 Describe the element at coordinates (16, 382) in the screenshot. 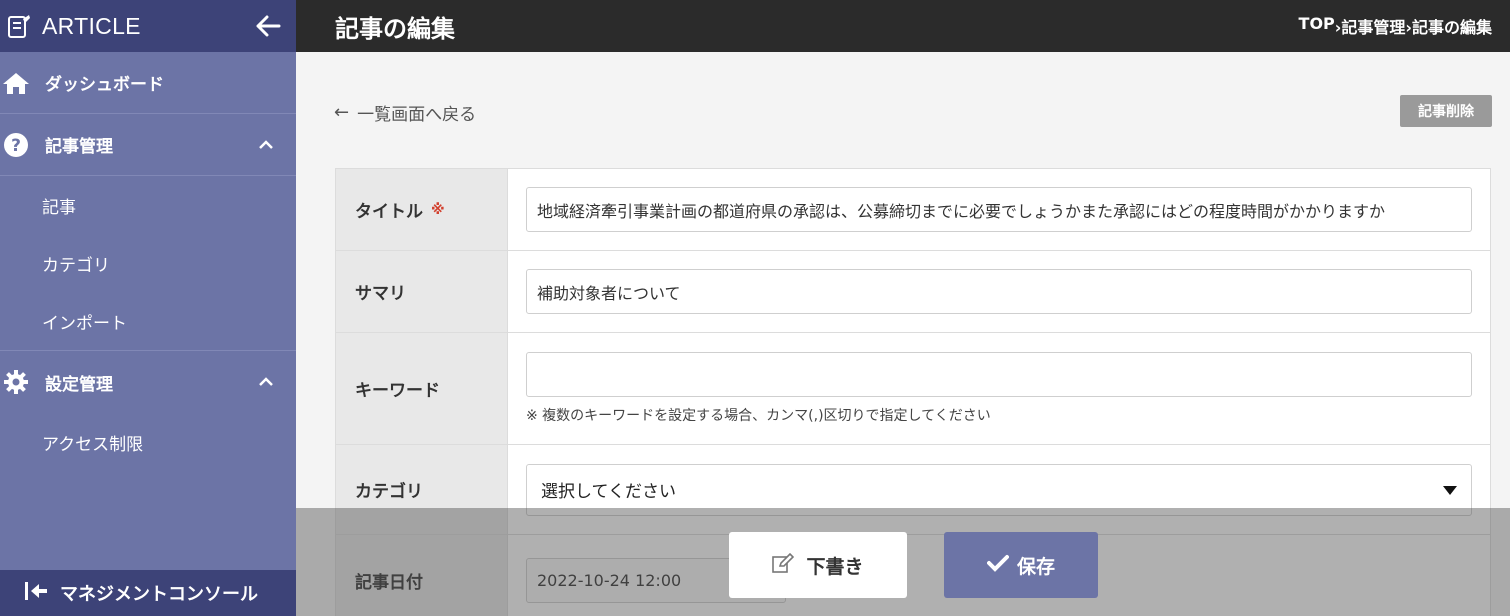

I see `gear-icon` at that location.